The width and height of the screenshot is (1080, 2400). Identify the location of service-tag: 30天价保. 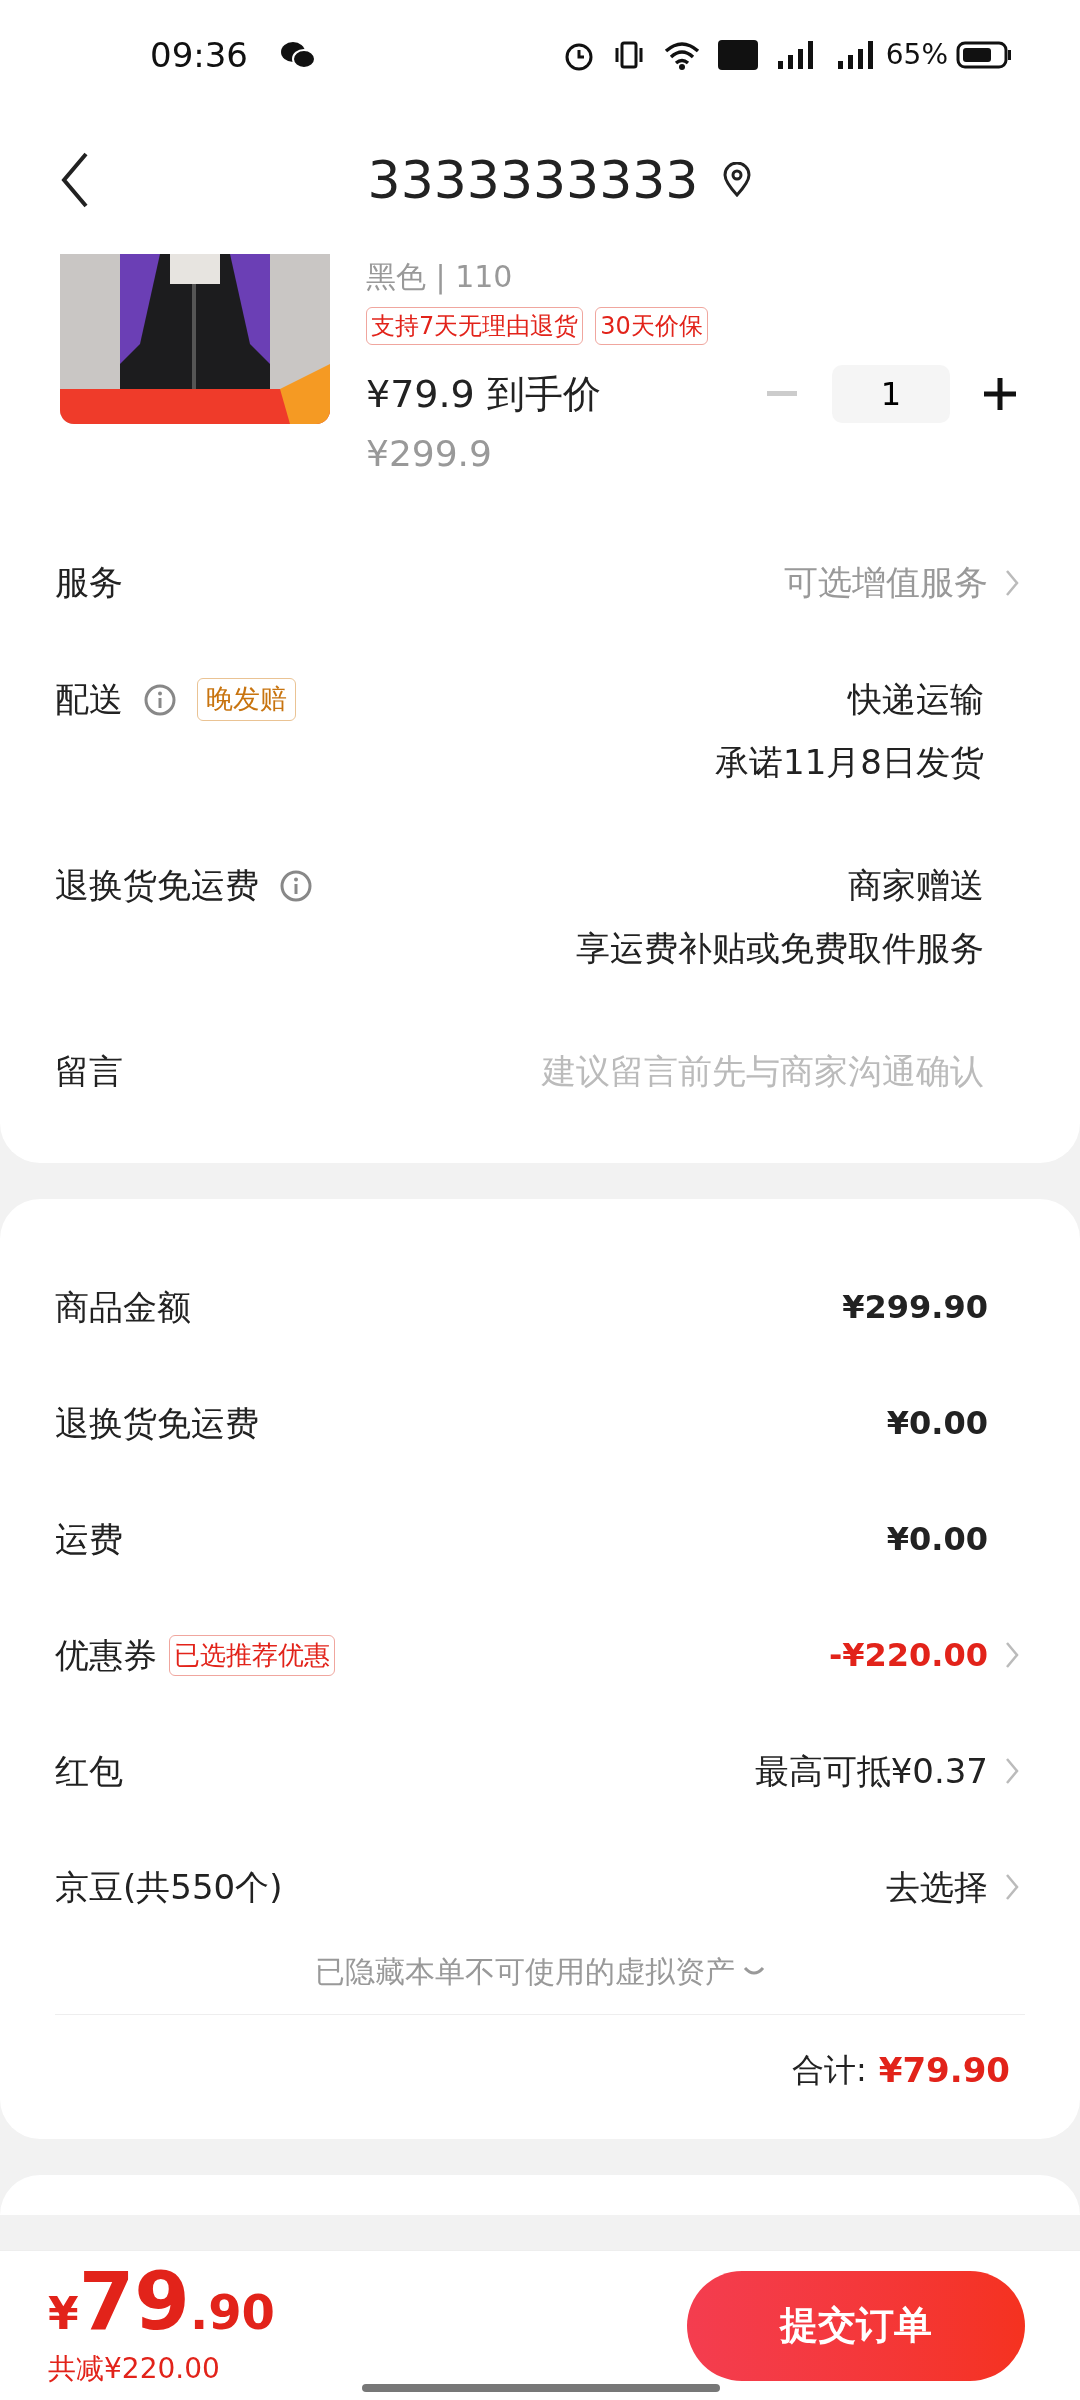
(651, 326).